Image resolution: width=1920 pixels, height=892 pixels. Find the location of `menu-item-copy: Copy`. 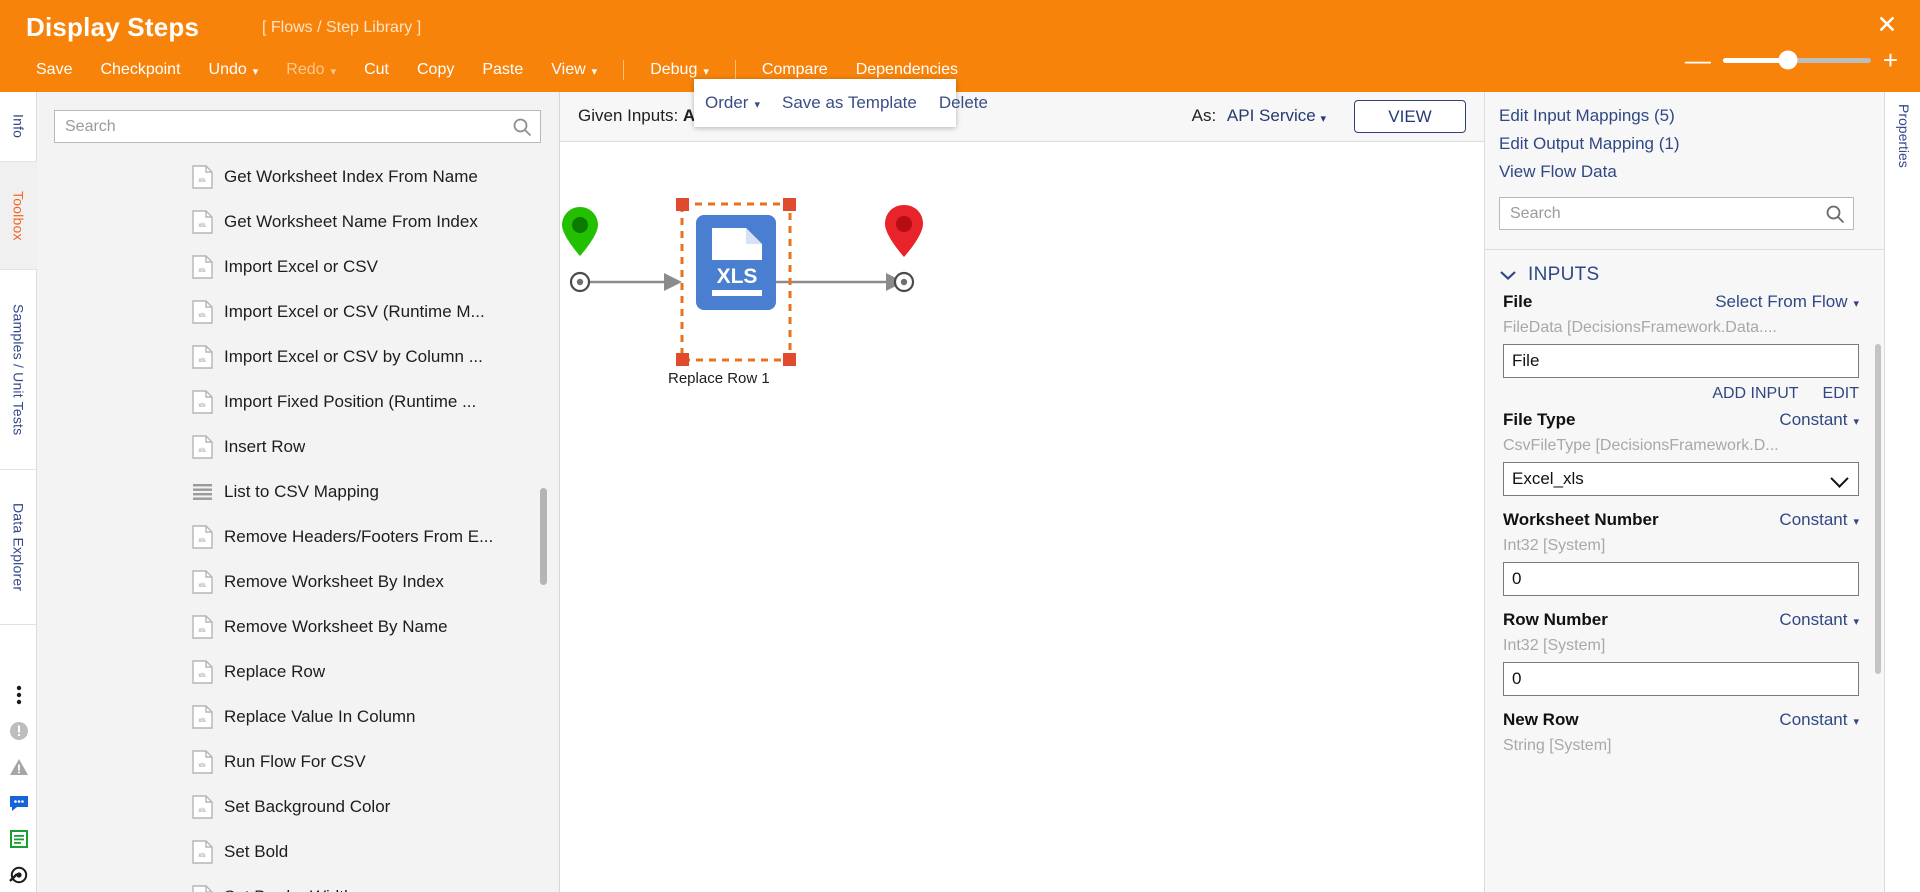

menu-item-copy: Copy is located at coordinates (435, 70).